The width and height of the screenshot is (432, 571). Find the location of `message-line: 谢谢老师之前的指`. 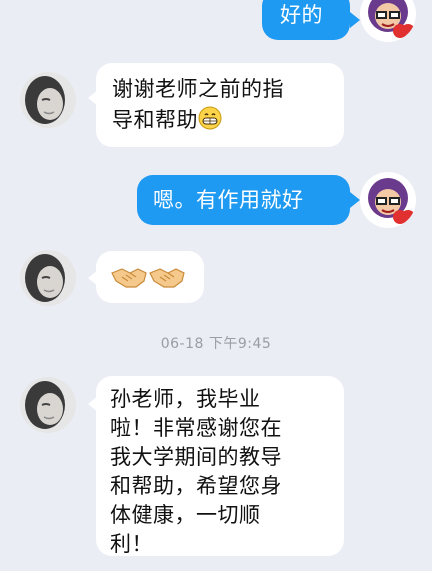

message-line: 谢谢老师之前的指 is located at coordinates (198, 89).